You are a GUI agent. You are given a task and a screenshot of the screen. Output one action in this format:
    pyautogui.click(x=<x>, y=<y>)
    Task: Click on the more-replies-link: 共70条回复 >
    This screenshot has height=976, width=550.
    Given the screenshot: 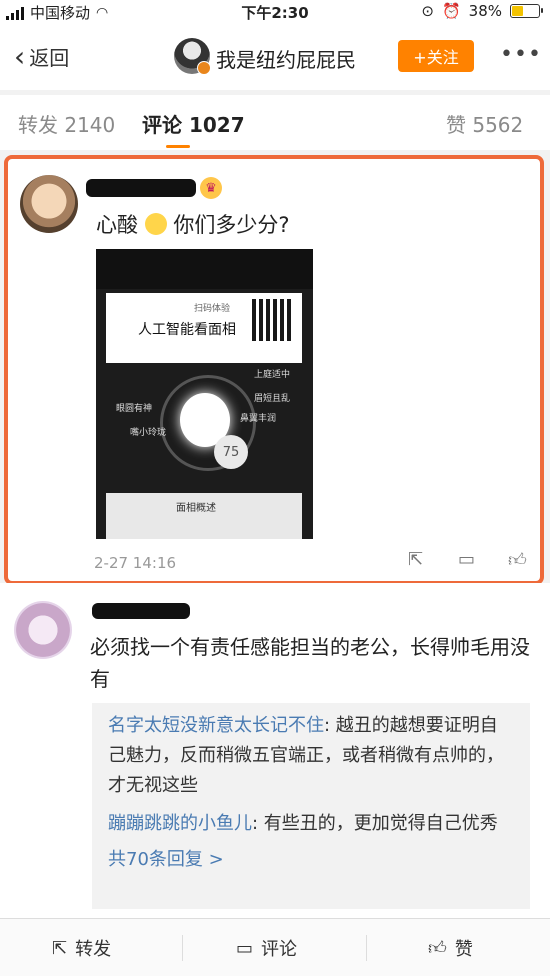 What is the action you would take?
    pyautogui.click(x=311, y=860)
    